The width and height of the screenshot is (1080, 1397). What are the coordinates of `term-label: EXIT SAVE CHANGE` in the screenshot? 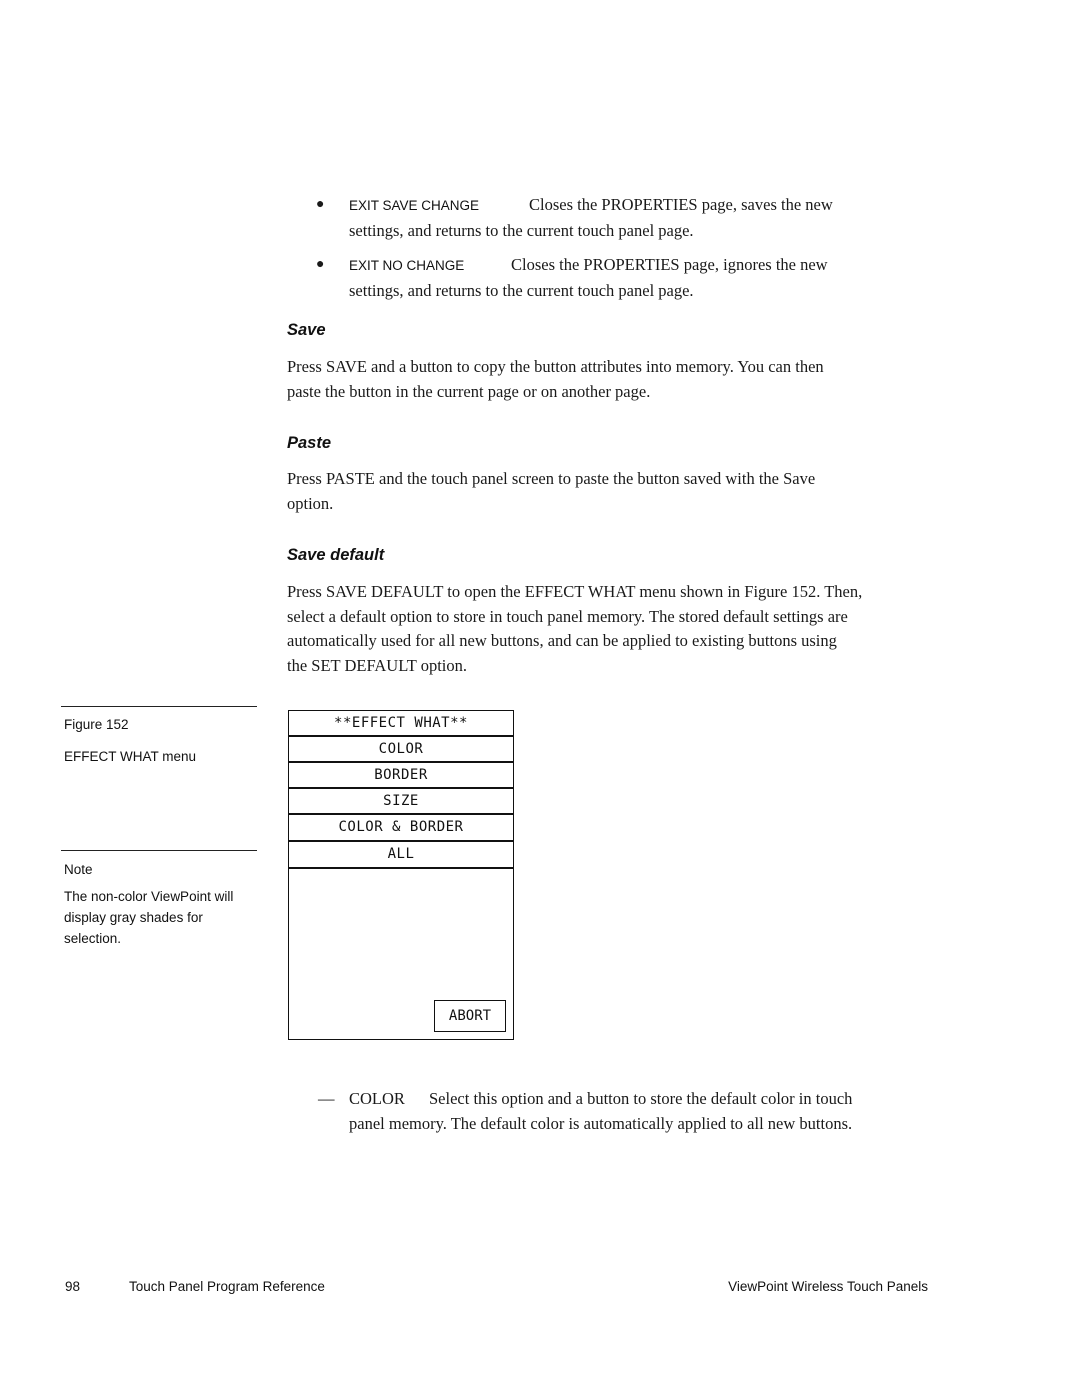 It's located at (414, 205).